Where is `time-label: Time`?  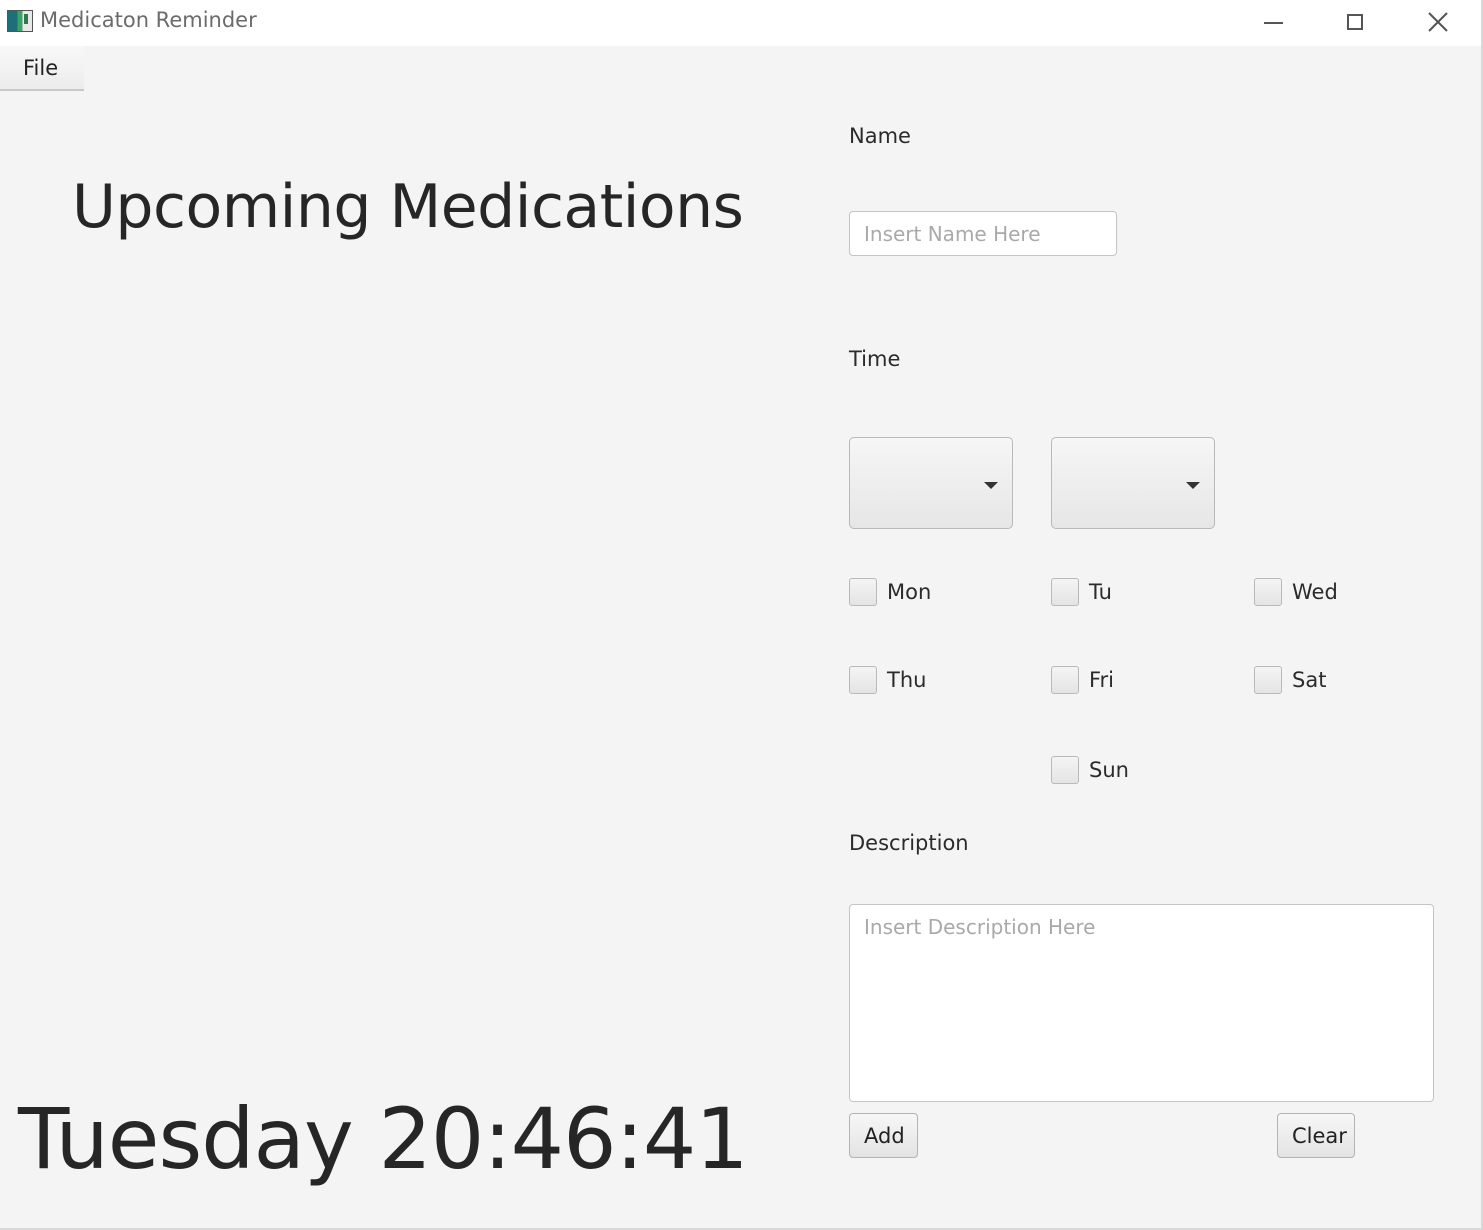
time-label: Time is located at coordinates (875, 359).